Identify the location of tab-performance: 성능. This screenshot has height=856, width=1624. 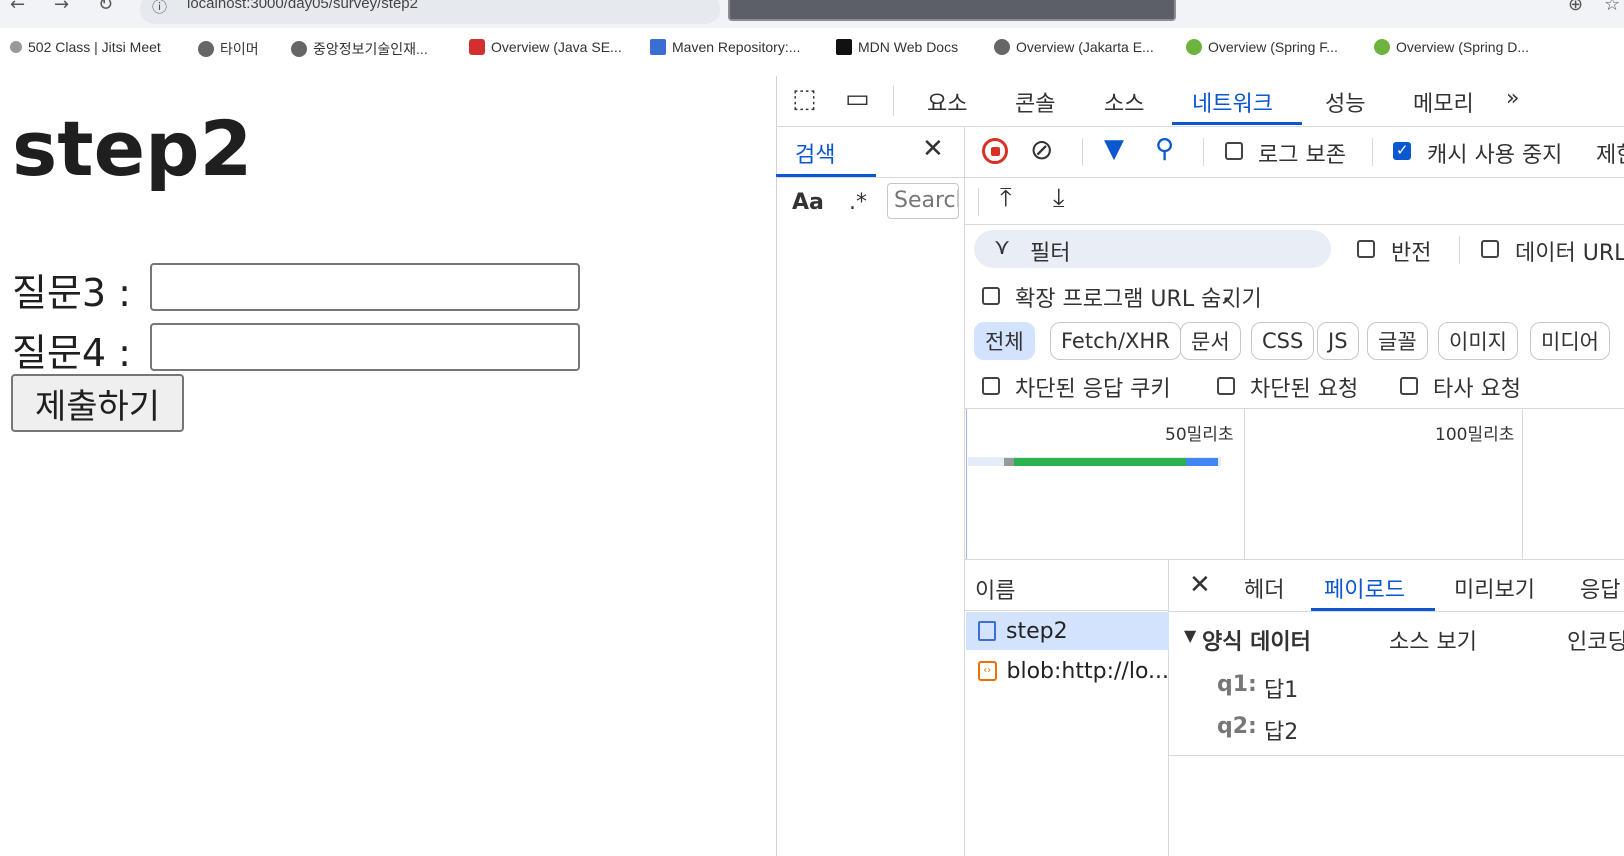
(1345, 102).